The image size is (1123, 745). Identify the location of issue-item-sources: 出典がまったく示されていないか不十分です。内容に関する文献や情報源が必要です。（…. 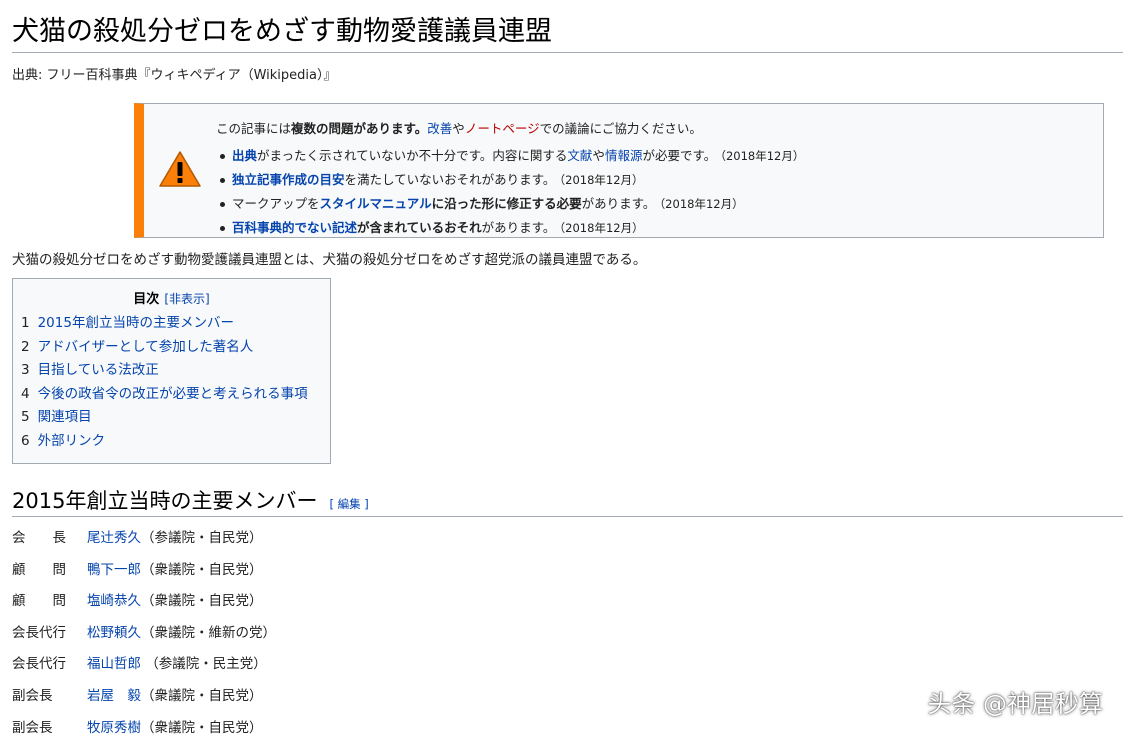
(510, 156).